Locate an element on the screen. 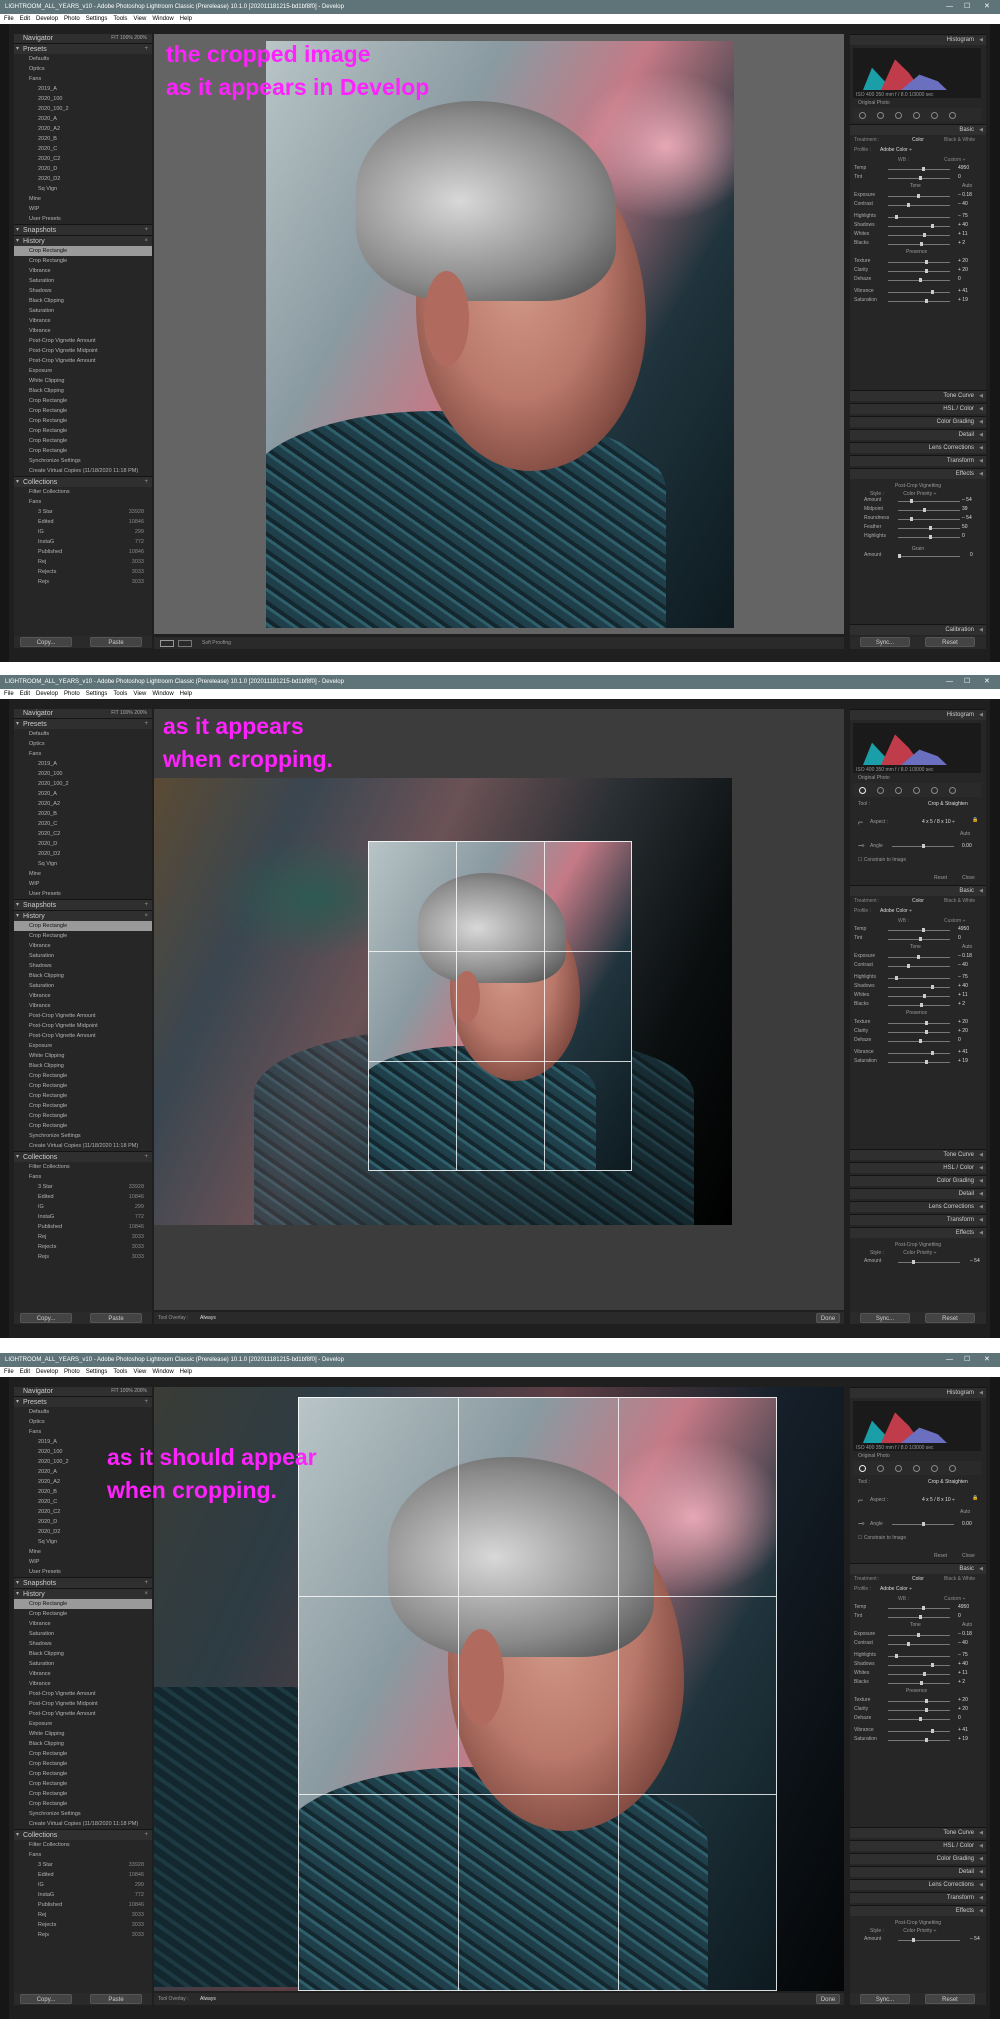 The width and height of the screenshot is (1000, 2019). slider-dehaze: Dehaze 0 is located at coordinates (919, 280).